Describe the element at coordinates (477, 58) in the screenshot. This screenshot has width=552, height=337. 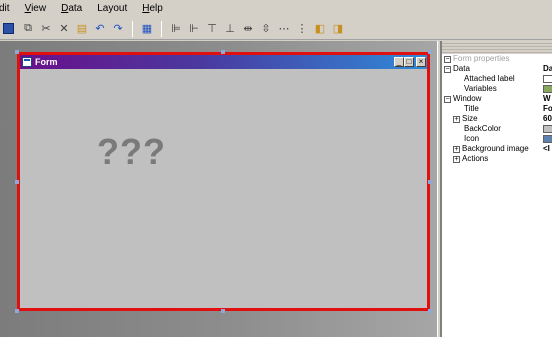
I see `properties-header: − Form properties` at that location.